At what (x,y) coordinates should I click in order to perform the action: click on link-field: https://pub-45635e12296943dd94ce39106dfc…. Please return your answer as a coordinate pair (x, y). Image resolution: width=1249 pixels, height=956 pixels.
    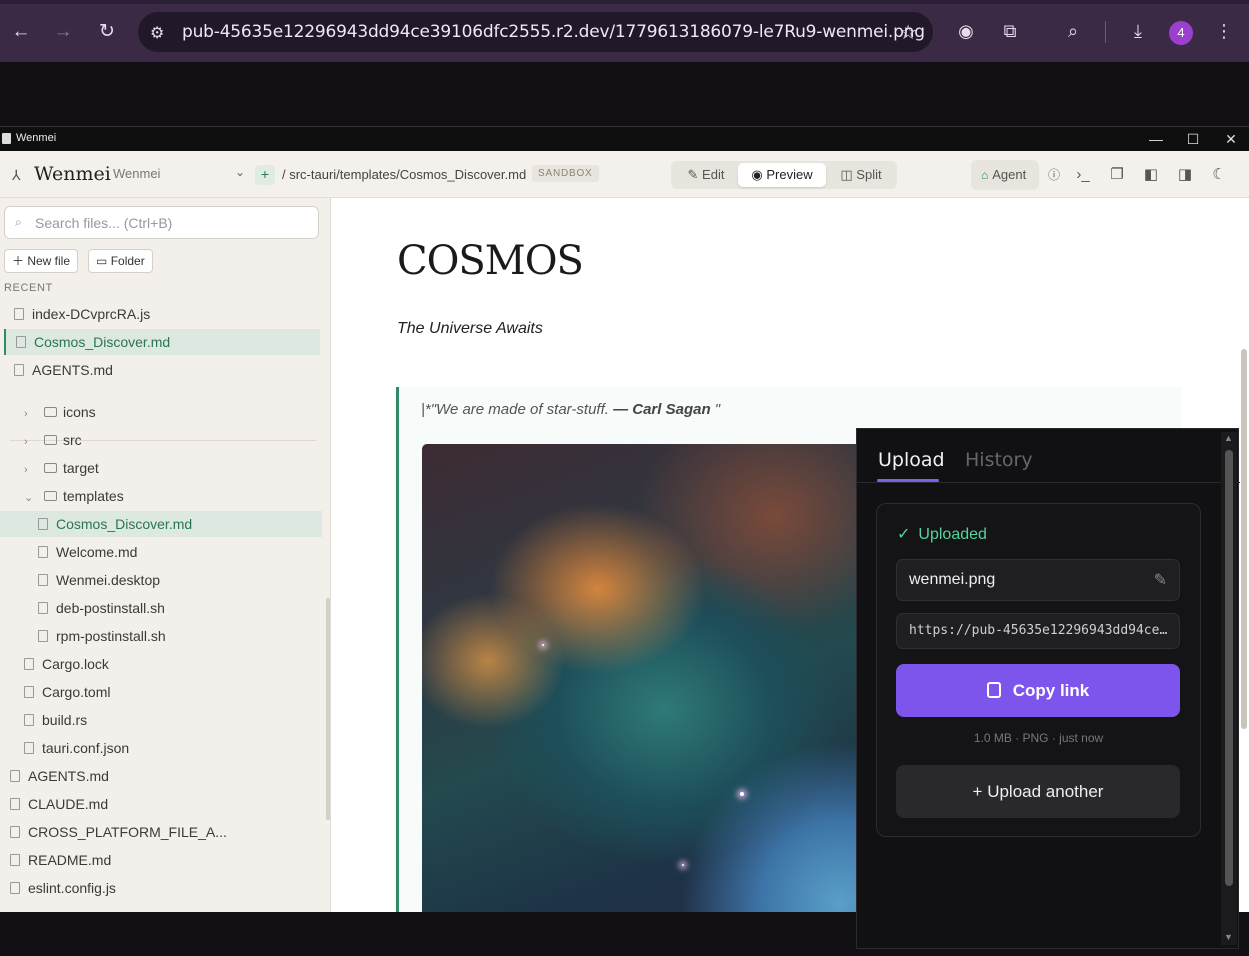
    Looking at the image, I should click on (1038, 631).